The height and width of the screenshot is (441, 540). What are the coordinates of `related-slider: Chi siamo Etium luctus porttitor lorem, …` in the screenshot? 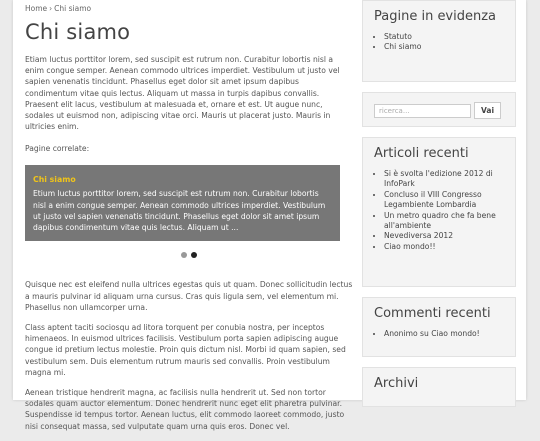 It's located at (182, 203).